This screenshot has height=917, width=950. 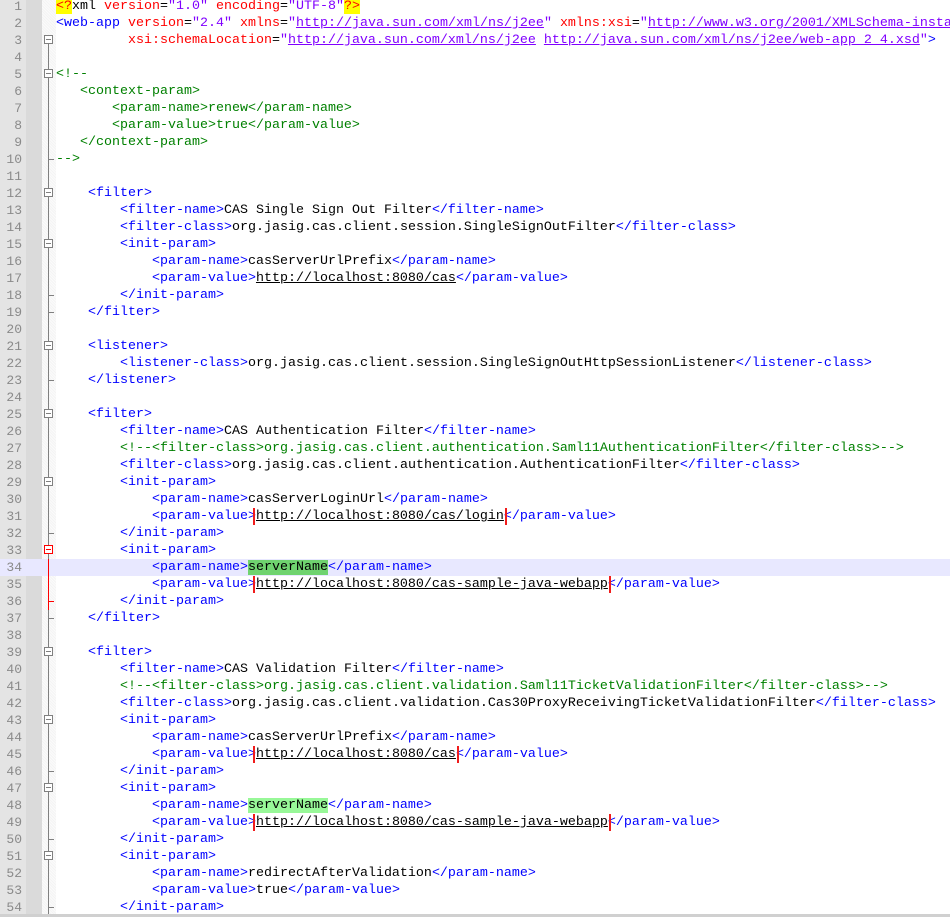 What do you see at coordinates (287, 805) in the screenshot?
I see `highlighted-match: serverName` at bounding box center [287, 805].